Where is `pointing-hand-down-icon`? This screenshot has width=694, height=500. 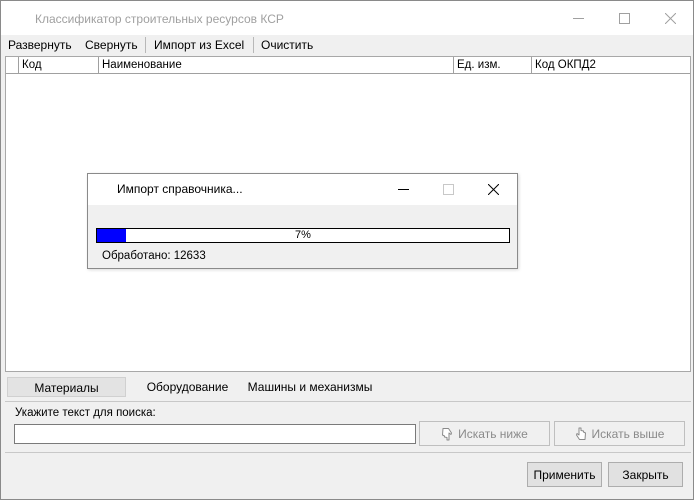 pointing-hand-down-icon is located at coordinates (447, 434).